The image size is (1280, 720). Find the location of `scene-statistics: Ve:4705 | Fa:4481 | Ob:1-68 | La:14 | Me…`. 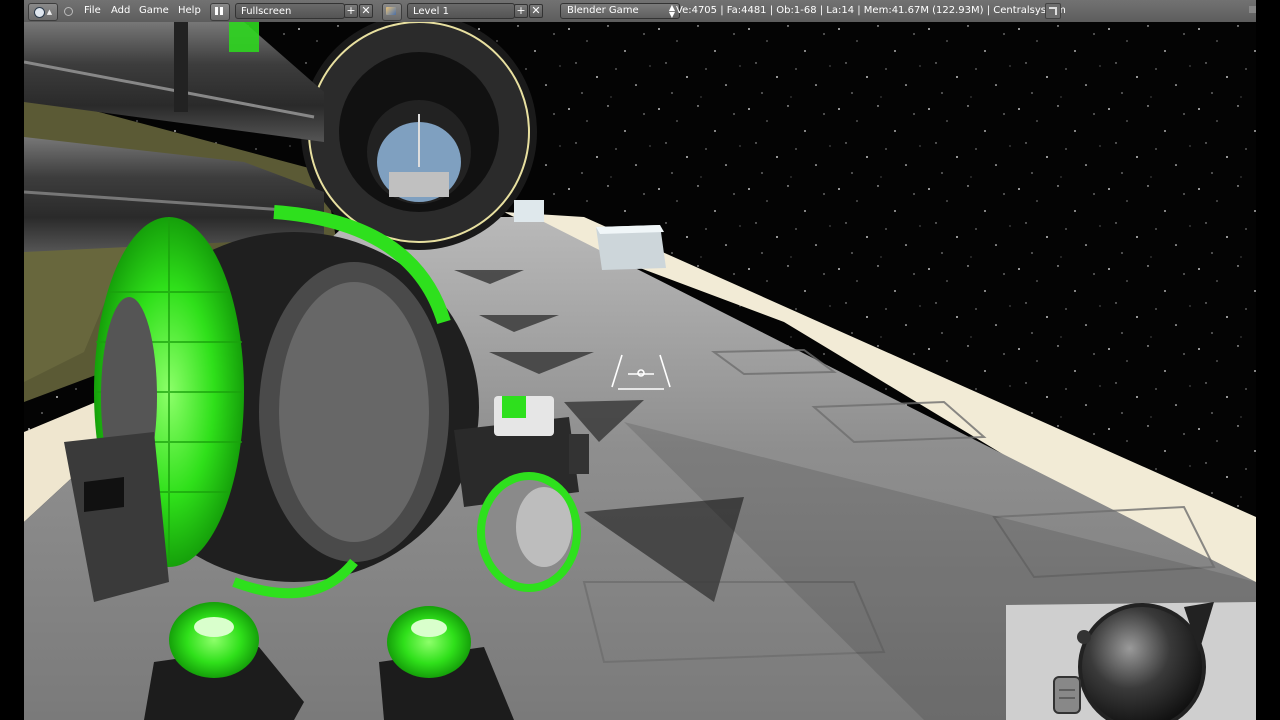

scene-statistics: Ve:4705 | Fa:4481 | Ob:1-68 | La:14 | Me… is located at coordinates (871, 10).